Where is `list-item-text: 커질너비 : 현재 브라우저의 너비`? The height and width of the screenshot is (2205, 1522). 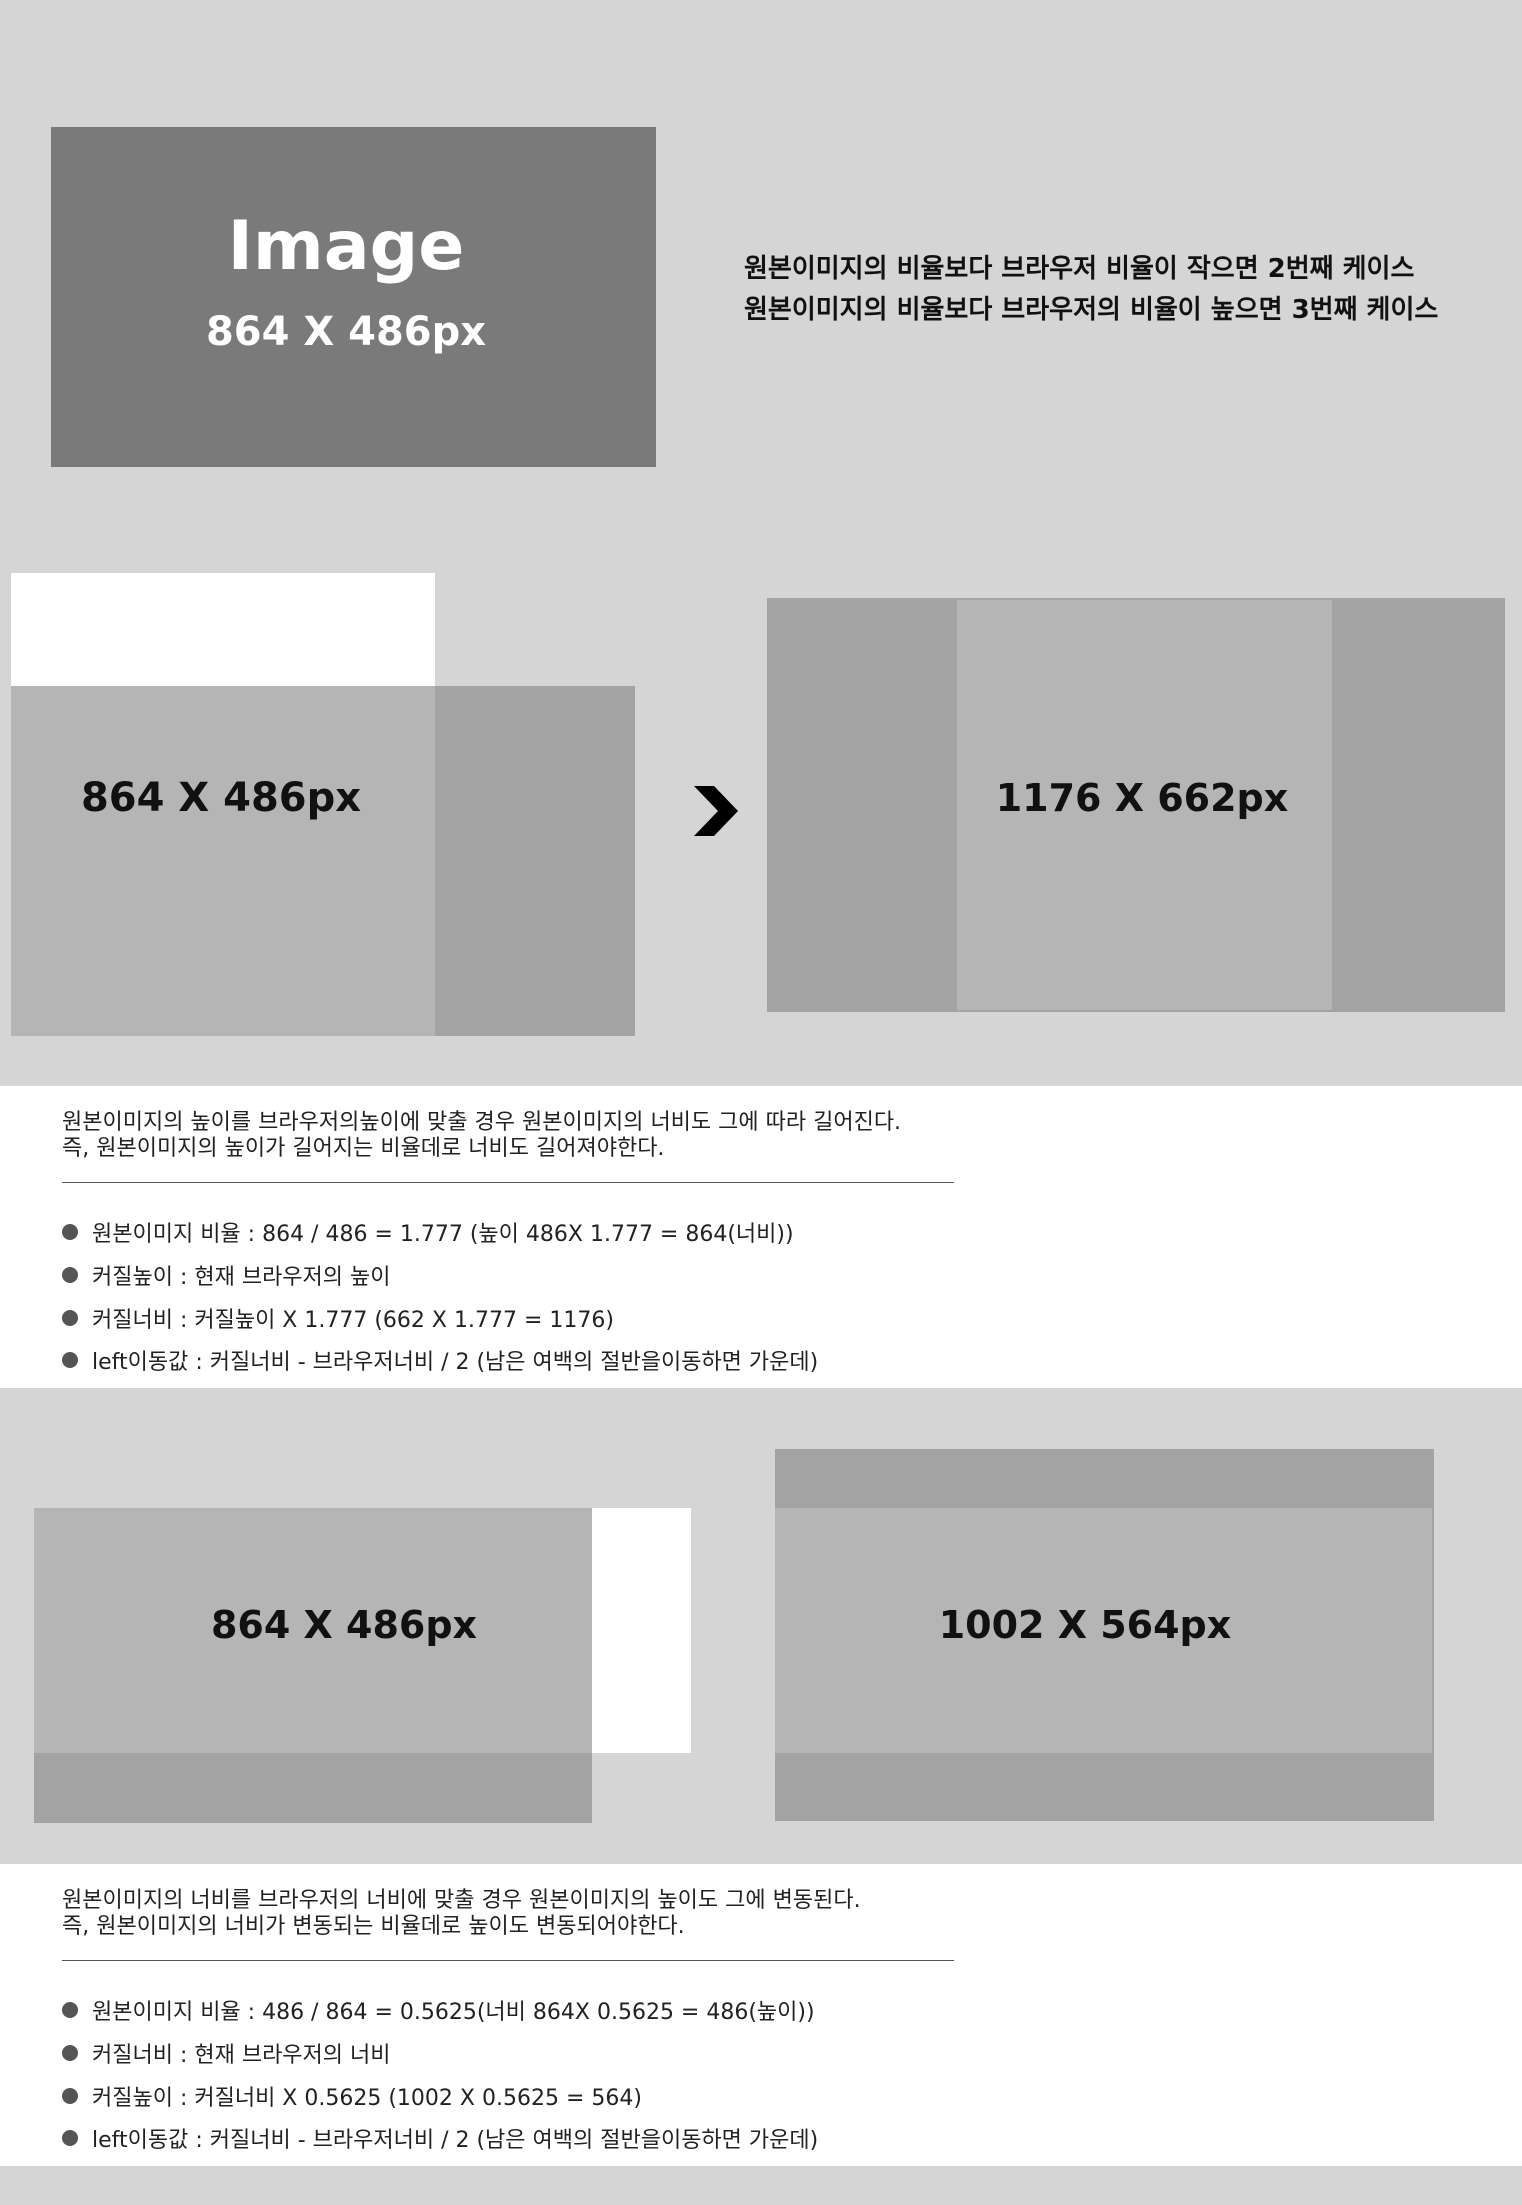
list-item-text: 커질너비 : 현재 브라우저의 너비 is located at coordinates (241, 2055).